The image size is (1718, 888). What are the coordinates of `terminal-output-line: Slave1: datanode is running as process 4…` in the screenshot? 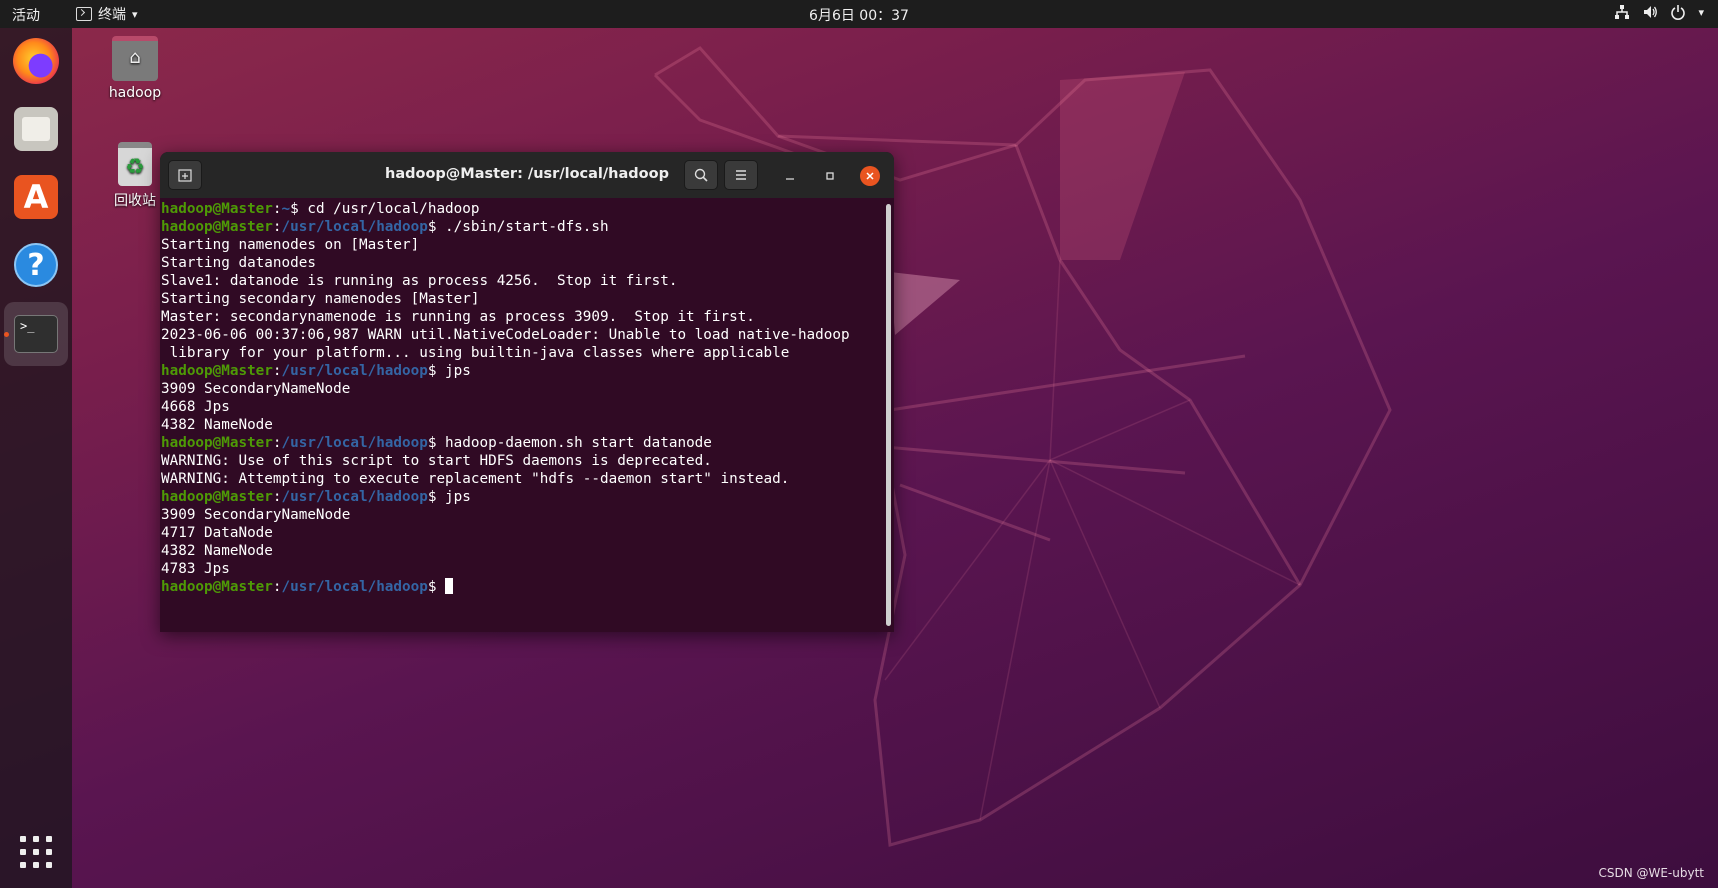 It's located at (419, 281).